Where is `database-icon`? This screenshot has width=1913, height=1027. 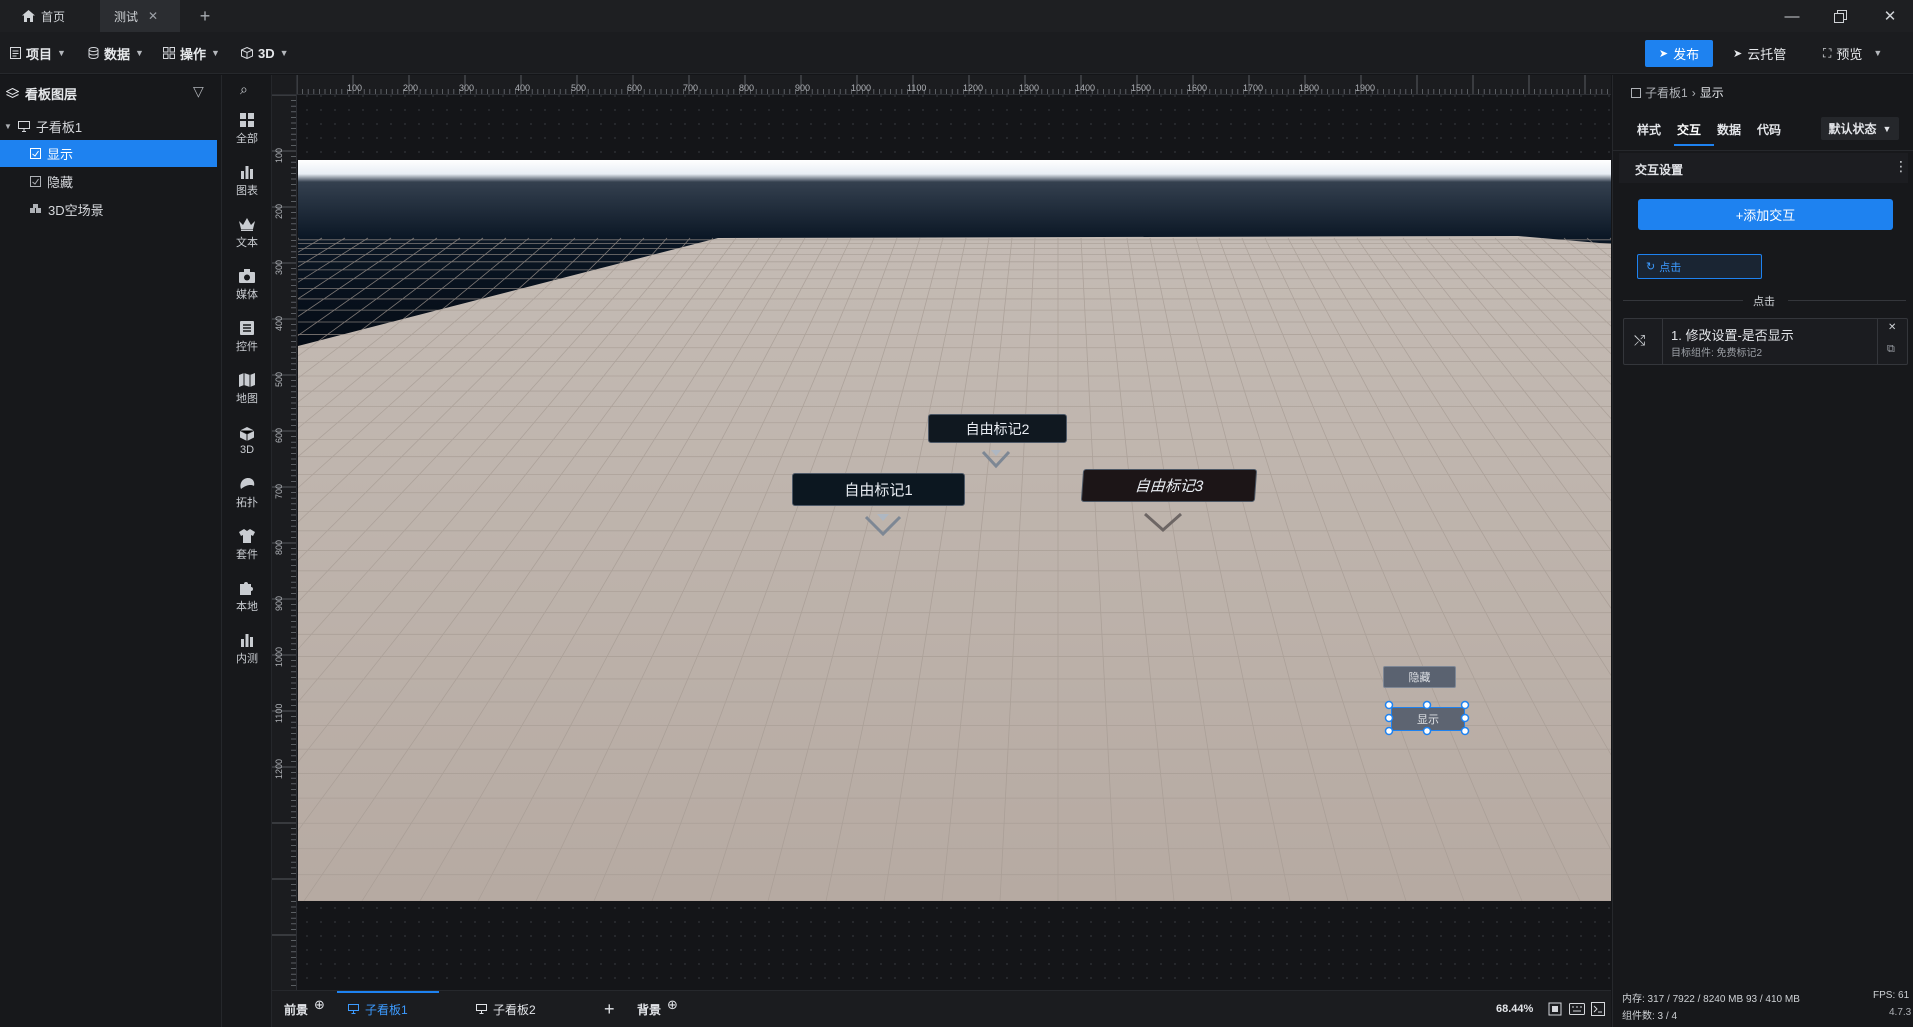
database-icon is located at coordinates (93, 53).